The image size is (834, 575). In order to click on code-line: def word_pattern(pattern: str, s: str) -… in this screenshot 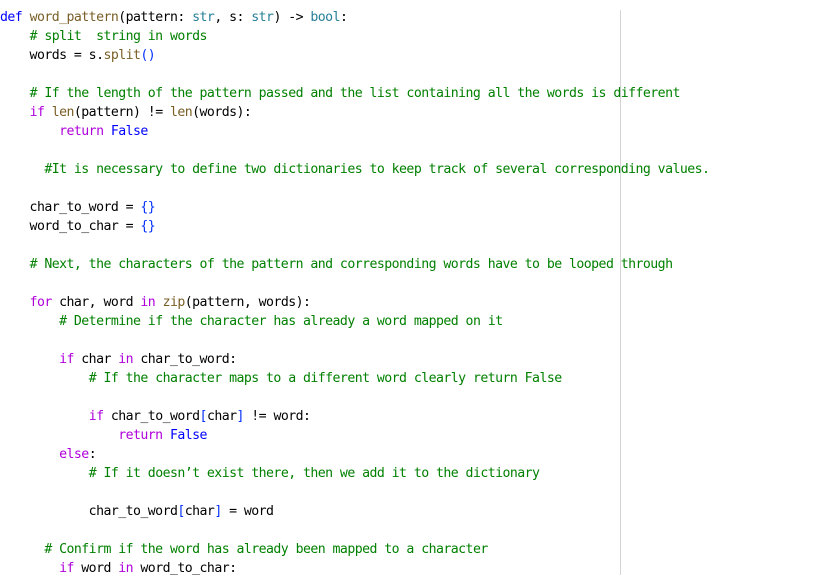, I will do `click(354, 17)`.